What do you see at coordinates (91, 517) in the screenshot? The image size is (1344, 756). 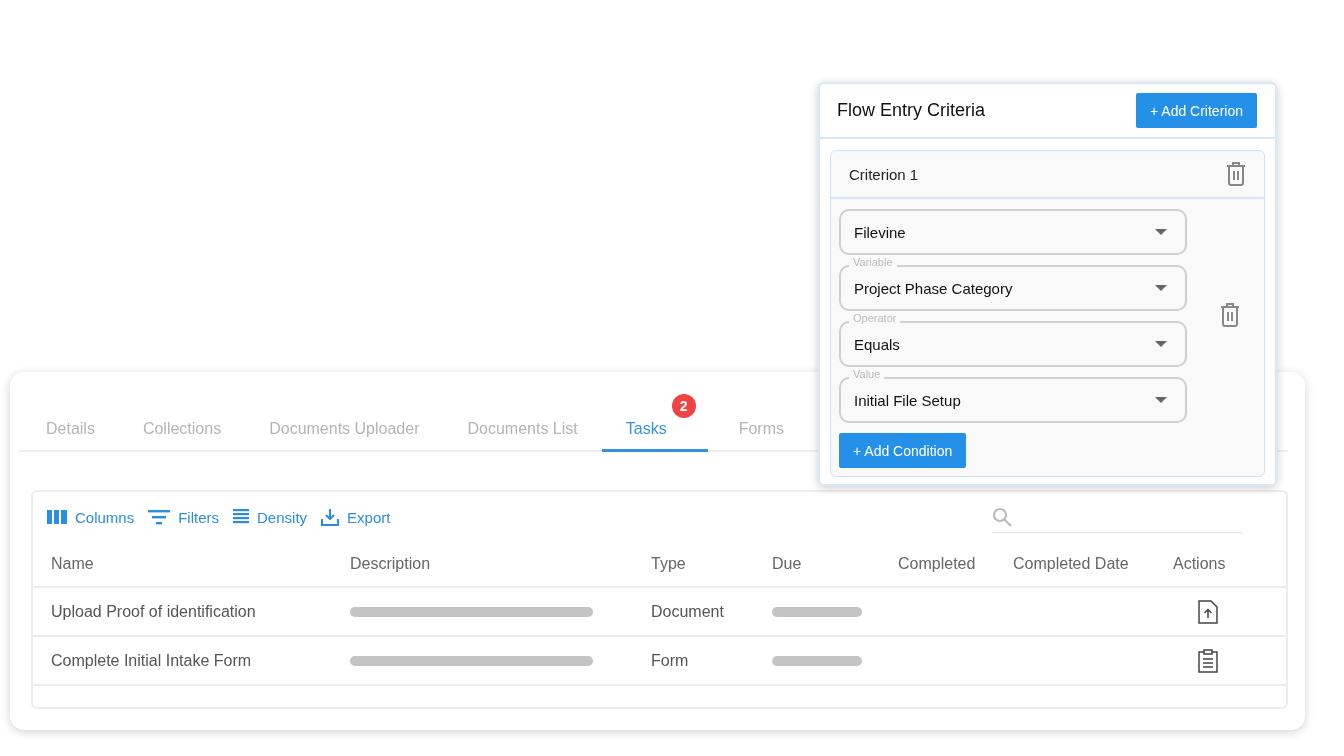 I see `toolbar-button: Columns` at bounding box center [91, 517].